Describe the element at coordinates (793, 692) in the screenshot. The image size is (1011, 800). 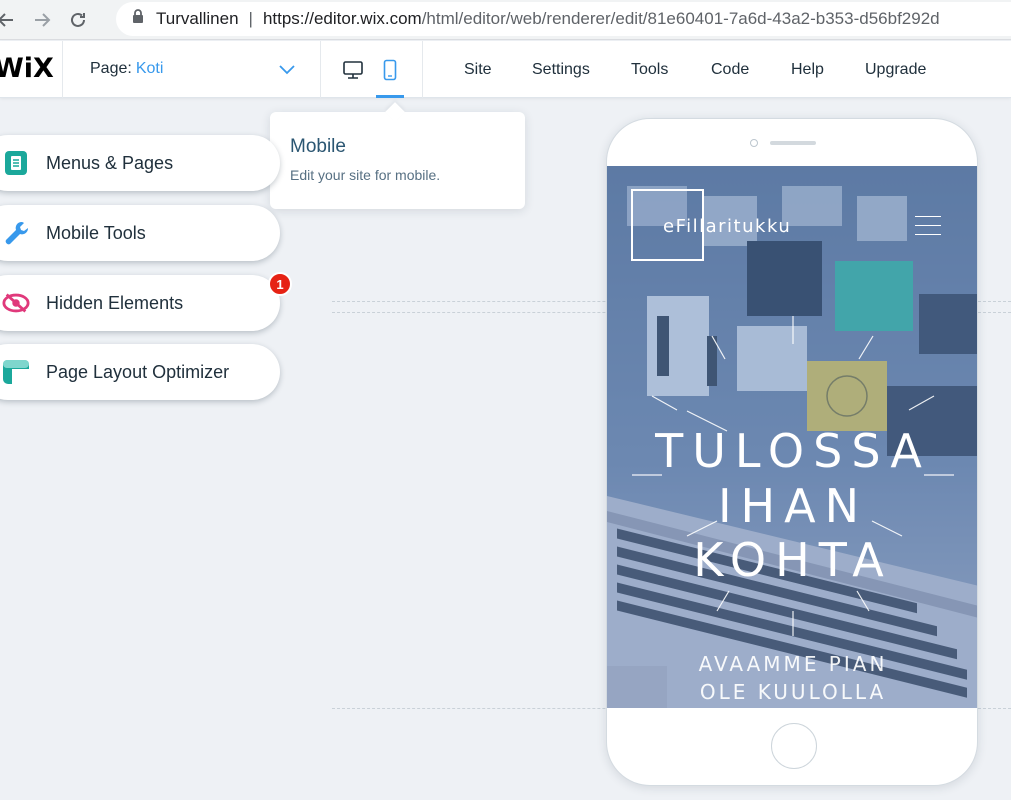
I see `hero-subtitle-line-2: OLE KUULOLLA` at that location.